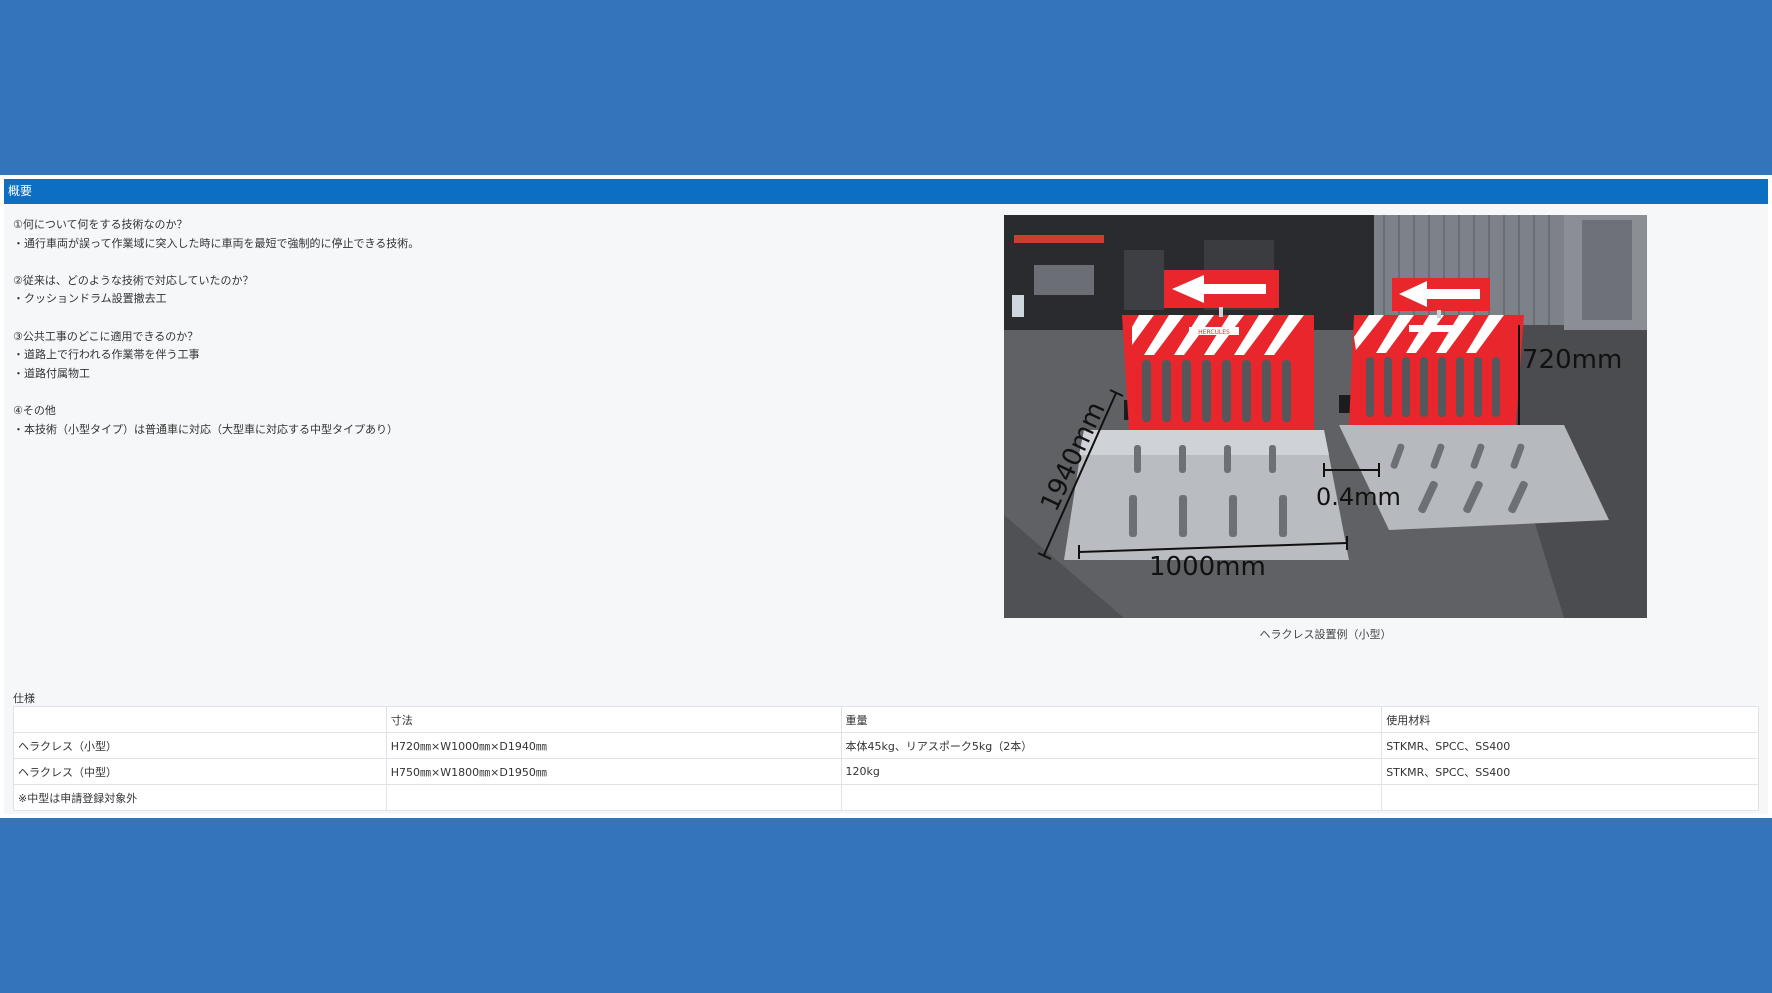  Describe the element at coordinates (20, 191) in the screenshot. I see `section-title: 概要` at that location.